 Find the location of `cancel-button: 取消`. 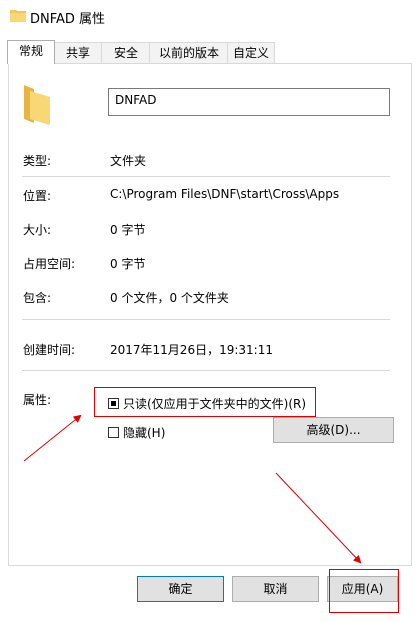

cancel-button: 取消 is located at coordinates (275, 589).